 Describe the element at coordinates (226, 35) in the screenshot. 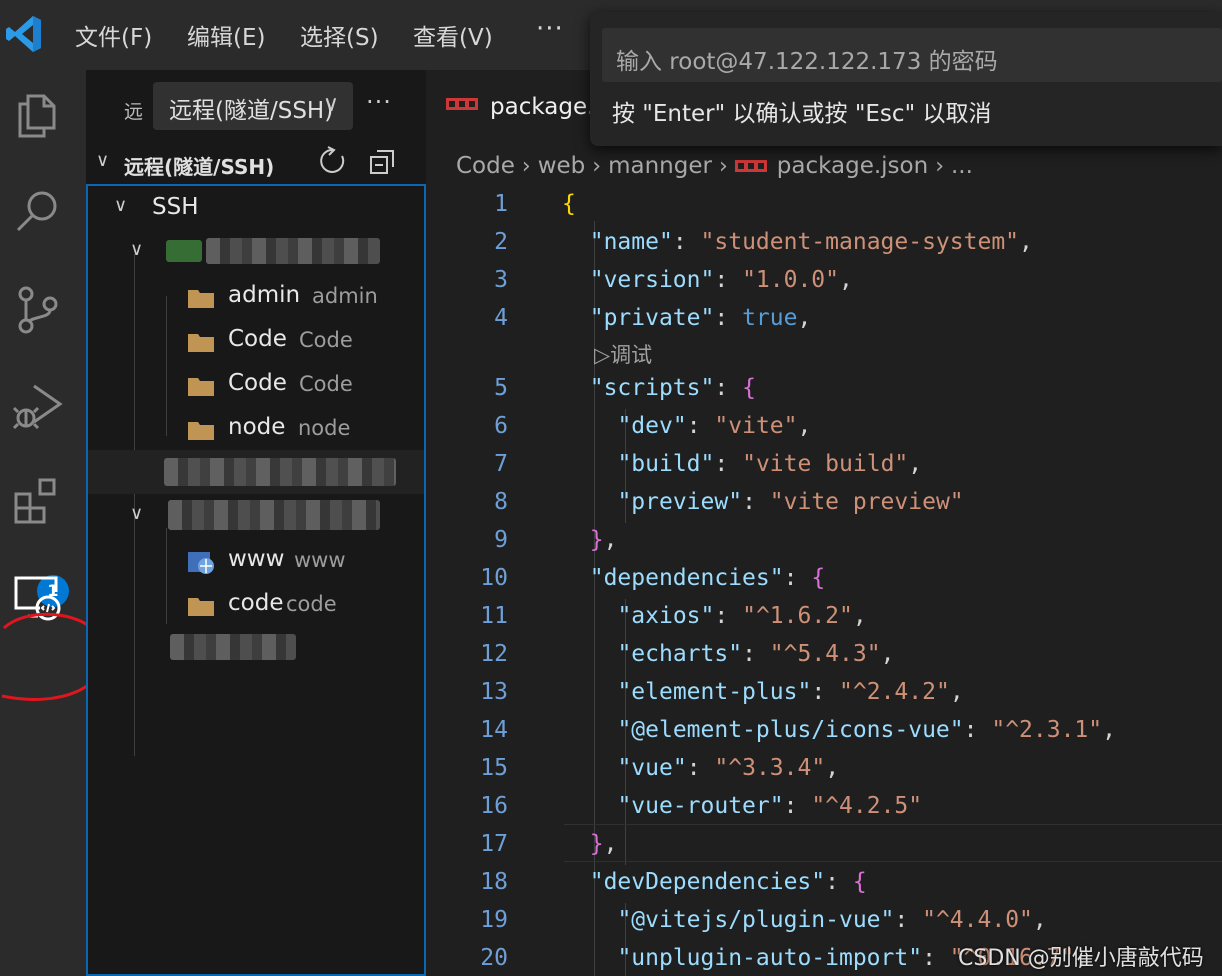

I see `menu-edit: 编辑(E)` at that location.